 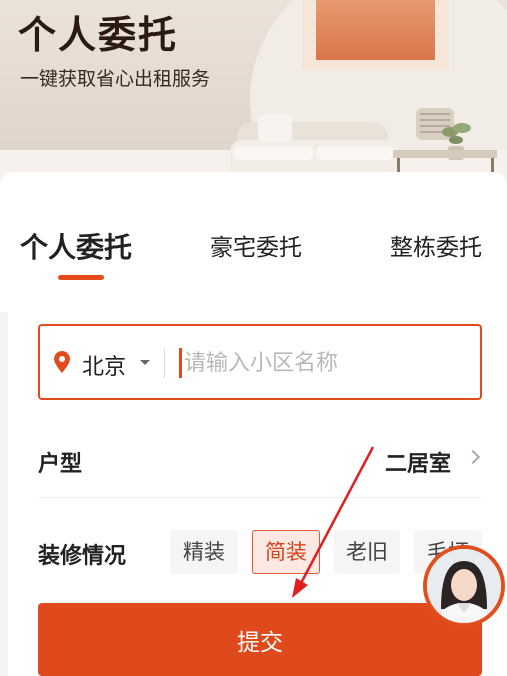 What do you see at coordinates (82, 556) in the screenshot?
I see `decoration-label: 装修情况` at bounding box center [82, 556].